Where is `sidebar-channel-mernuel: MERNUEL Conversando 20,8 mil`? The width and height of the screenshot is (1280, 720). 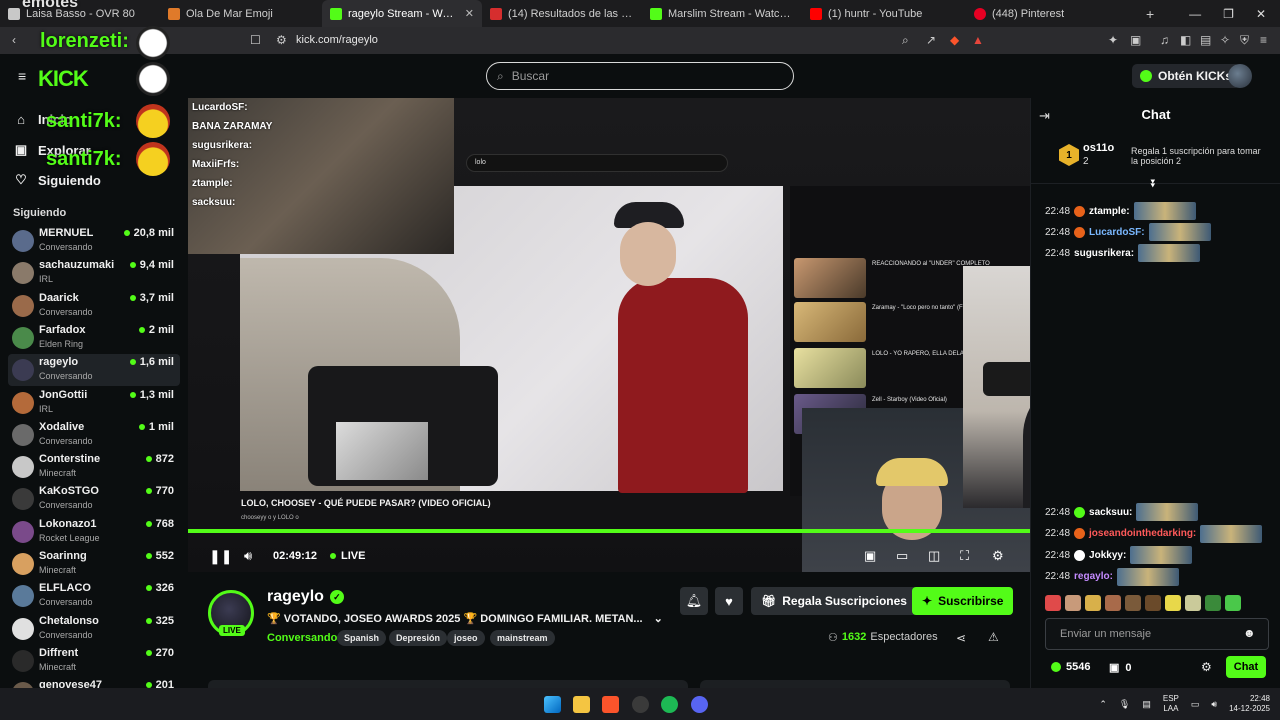 sidebar-channel-mernuel: MERNUEL Conversando 20,8 mil is located at coordinates (94, 241).